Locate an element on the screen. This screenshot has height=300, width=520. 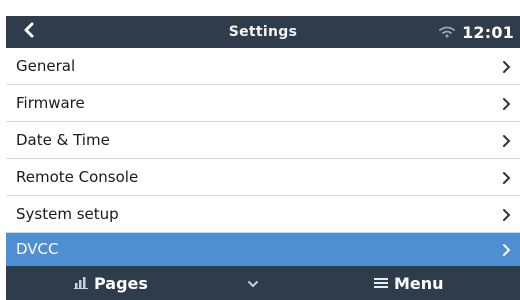
menu-item-label: General is located at coordinates (46, 66).